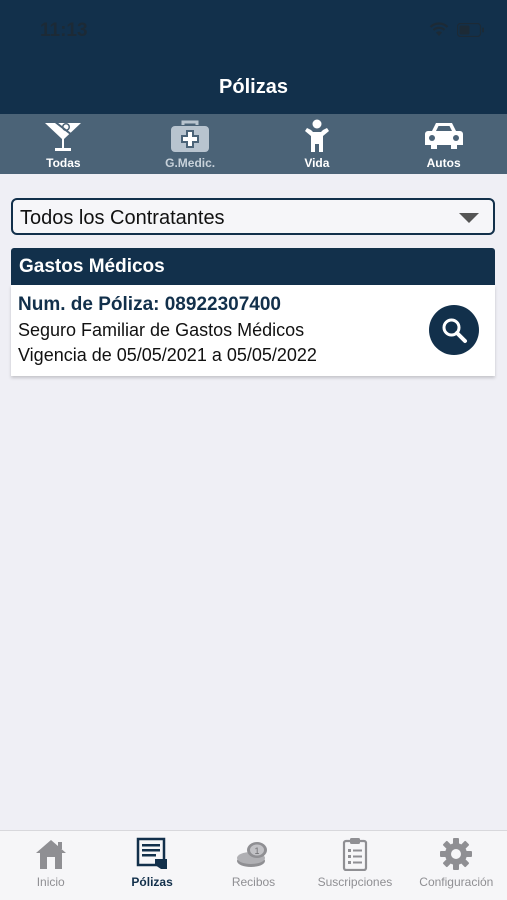 Image resolution: width=507 pixels, height=900 pixels. What do you see at coordinates (161, 330) in the screenshot?
I see `policy-name: Seguro Familiar de Gastos Médicos` at bounding box center [161, 330].